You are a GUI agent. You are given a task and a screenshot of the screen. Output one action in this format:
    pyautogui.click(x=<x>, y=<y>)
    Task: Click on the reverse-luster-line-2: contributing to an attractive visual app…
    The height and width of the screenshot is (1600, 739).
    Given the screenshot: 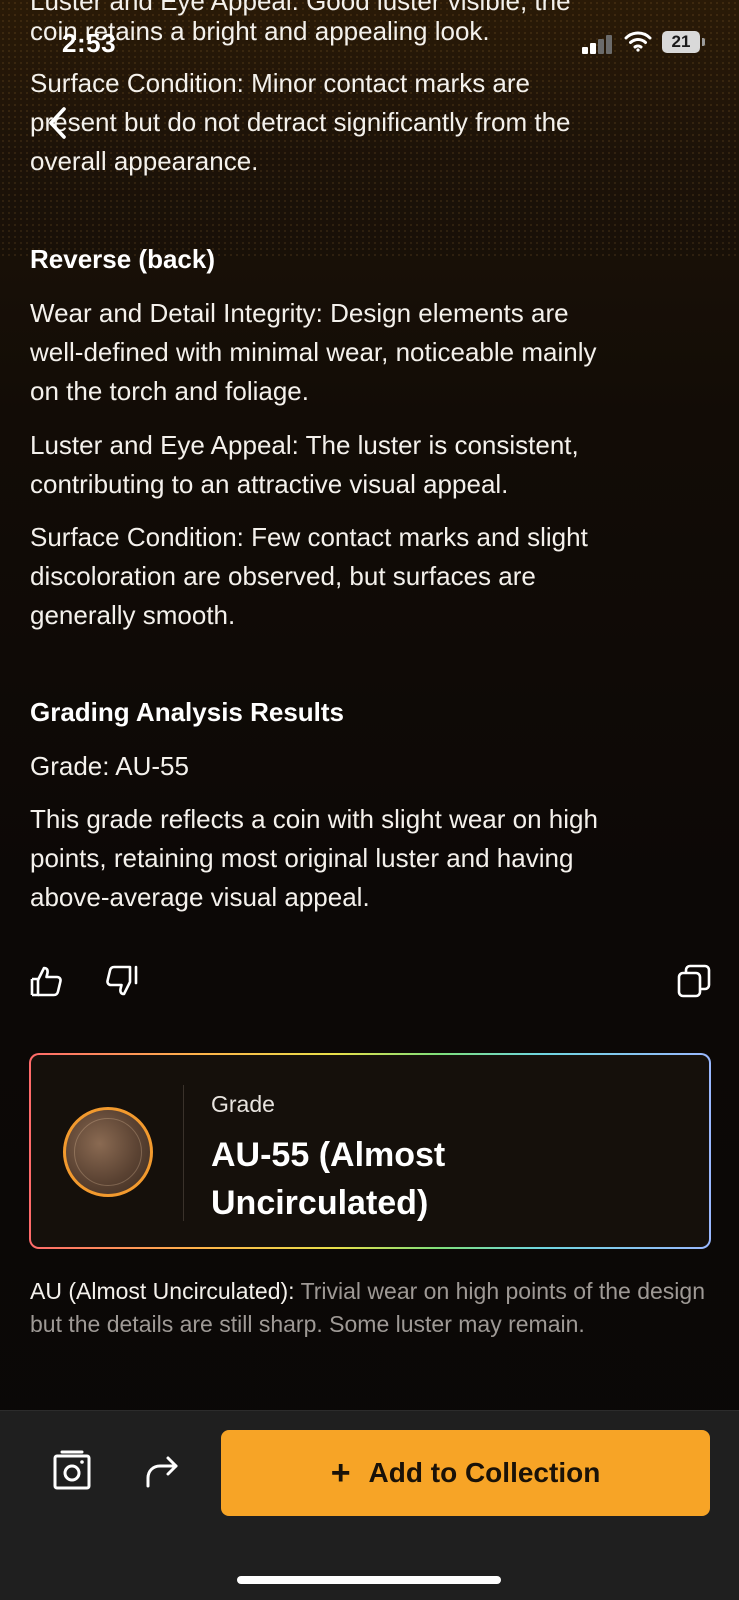 What is the action you would take?
    pyautogui.click(x=269, y=484)
    